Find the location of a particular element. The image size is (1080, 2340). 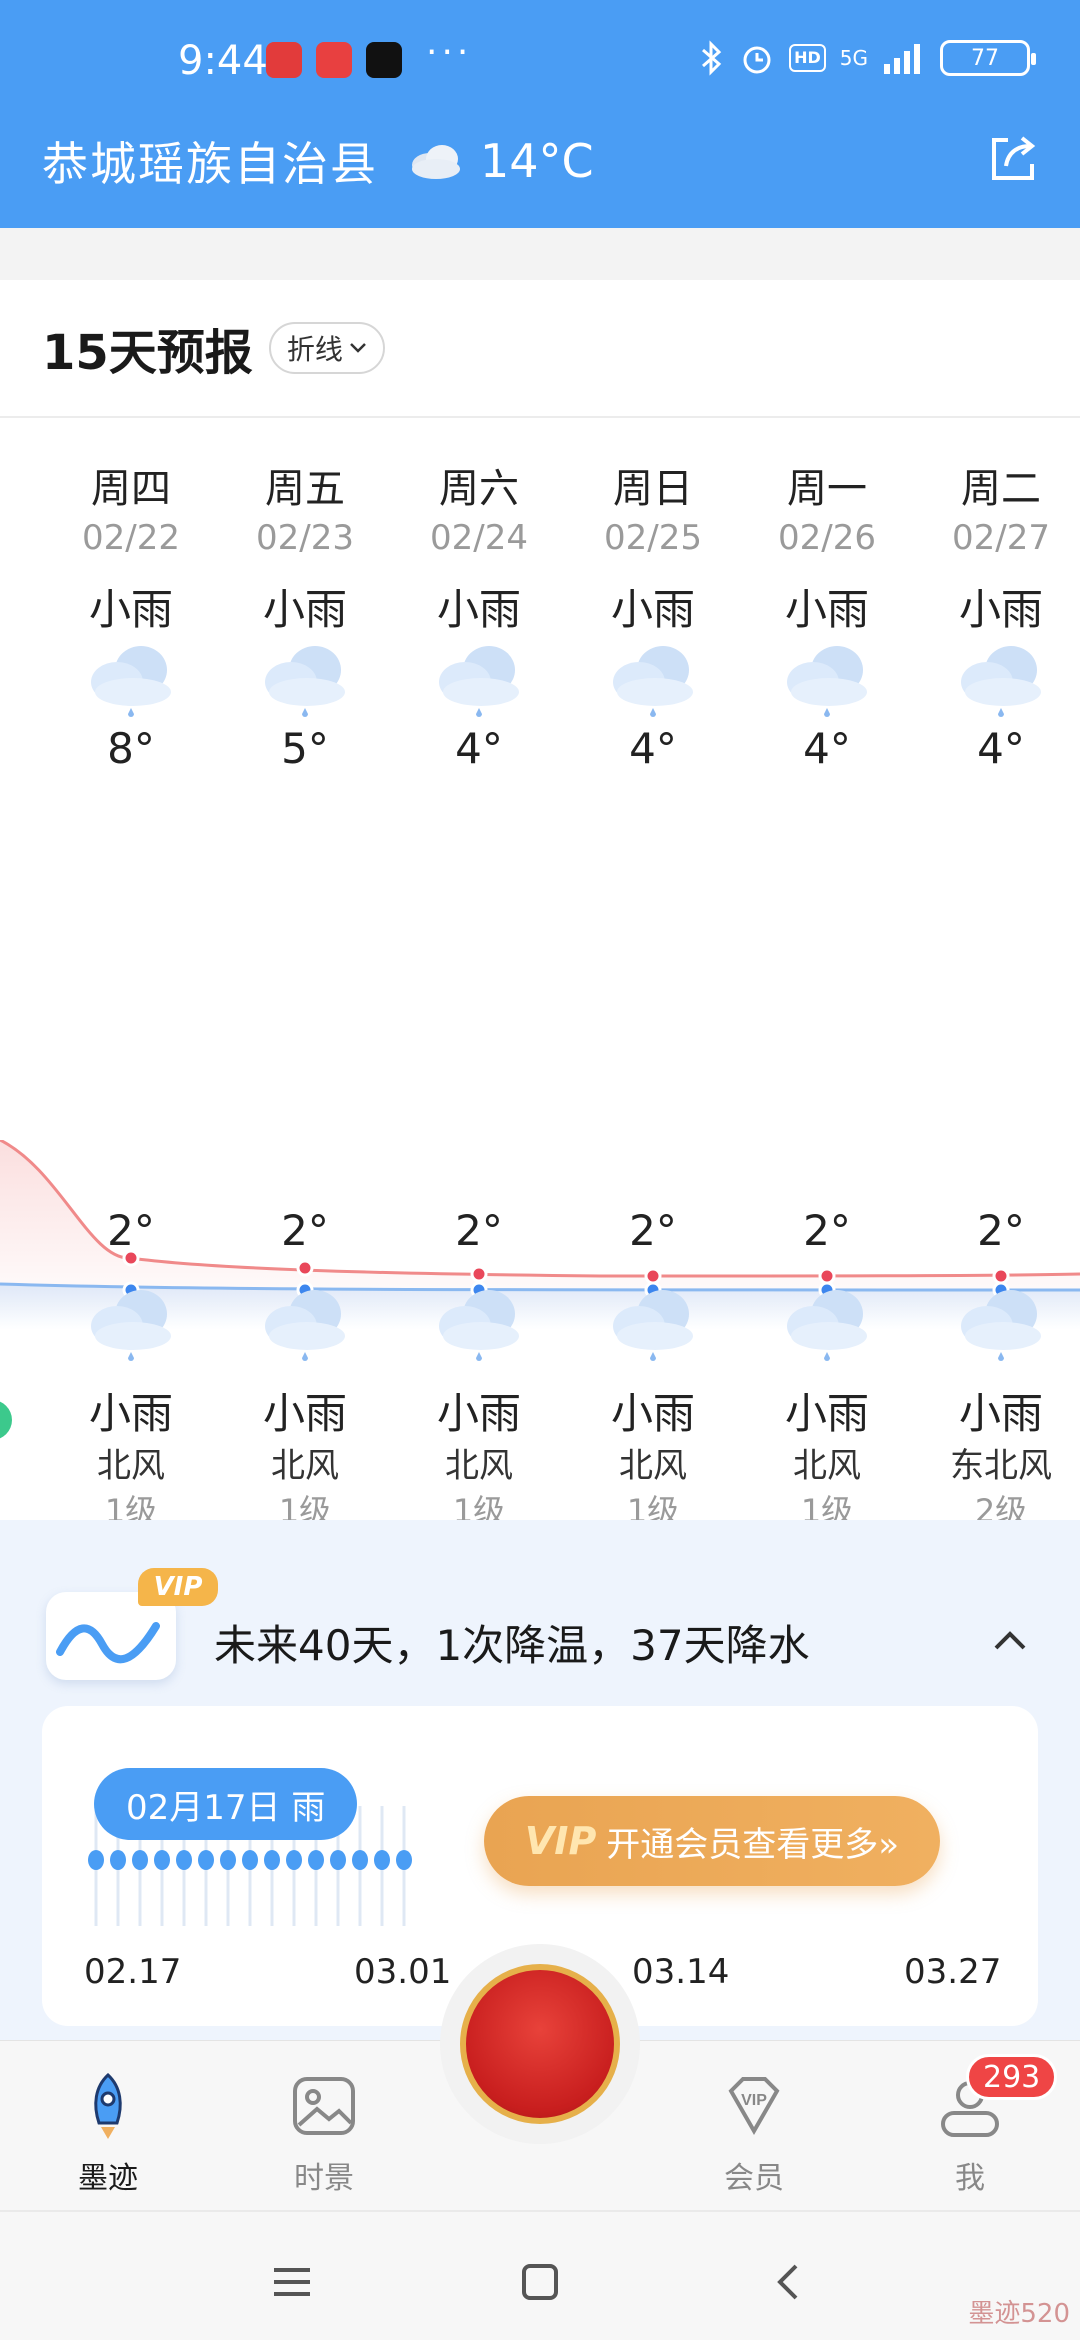

title-bar: 恭城瑶族自治县 14°C is located at coordinates (542, 161).